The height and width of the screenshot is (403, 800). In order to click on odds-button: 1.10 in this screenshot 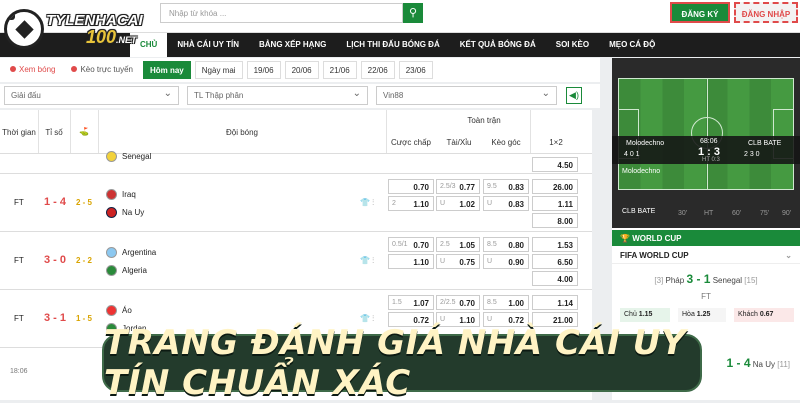, I will do `click(411, 261)`.